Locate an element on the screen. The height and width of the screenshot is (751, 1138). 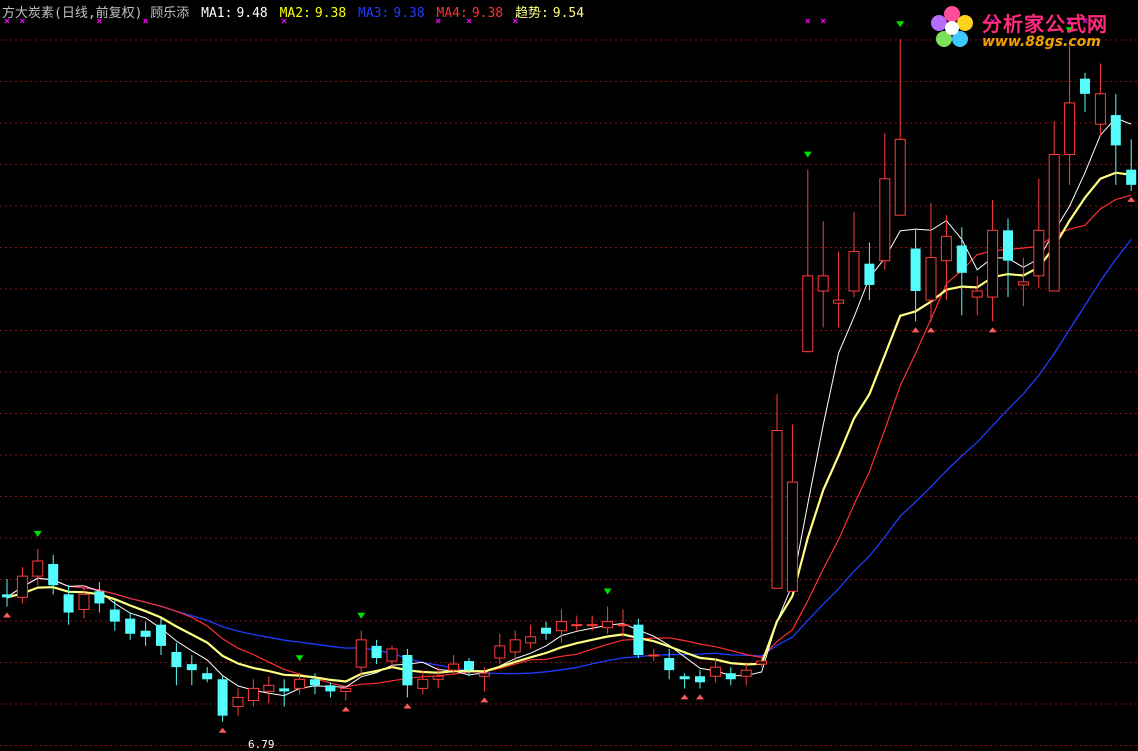
logo-text: 分析家公式网 is located at coordinates (1045, 24).